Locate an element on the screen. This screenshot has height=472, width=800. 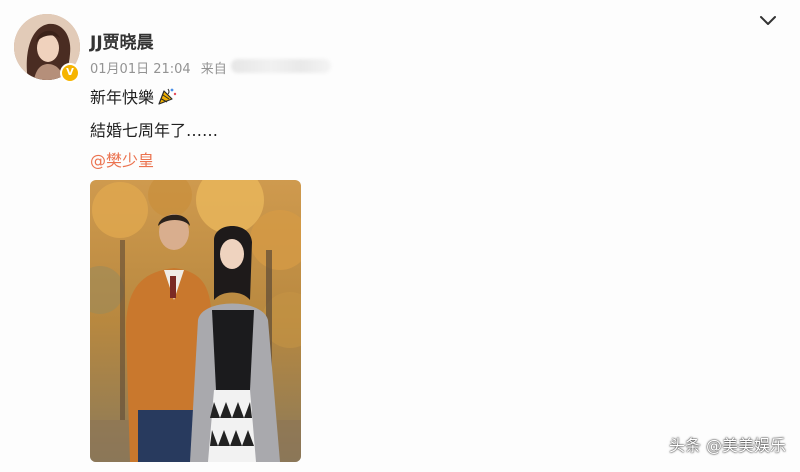
party-popper-icon is located at coordinates (167, 96).